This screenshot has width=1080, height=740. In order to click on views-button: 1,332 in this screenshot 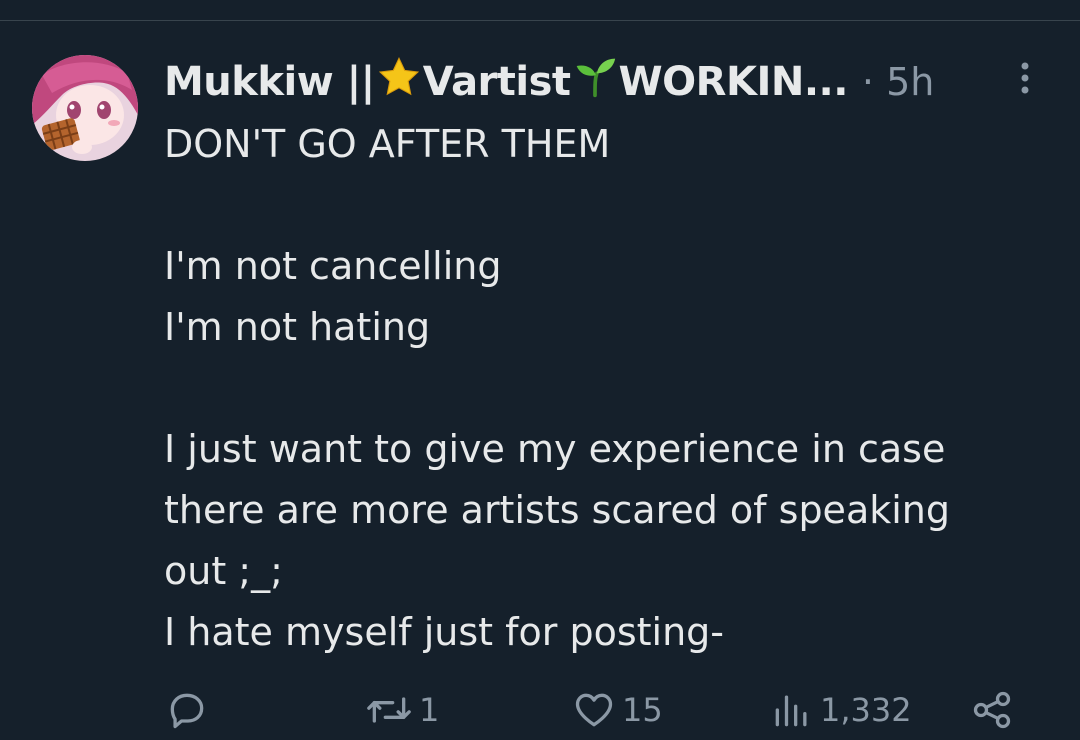, I will do `click(841, 710)`.